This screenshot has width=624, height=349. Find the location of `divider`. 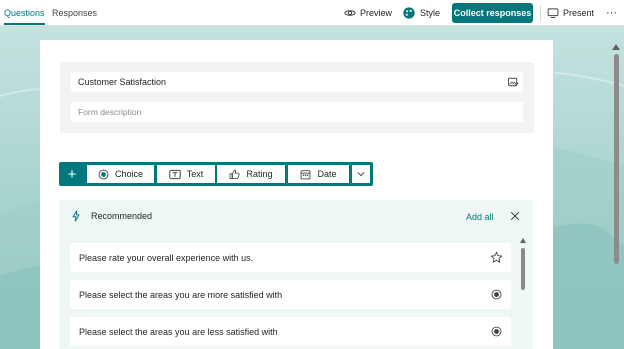

divider is located at coordinates (540, 13).